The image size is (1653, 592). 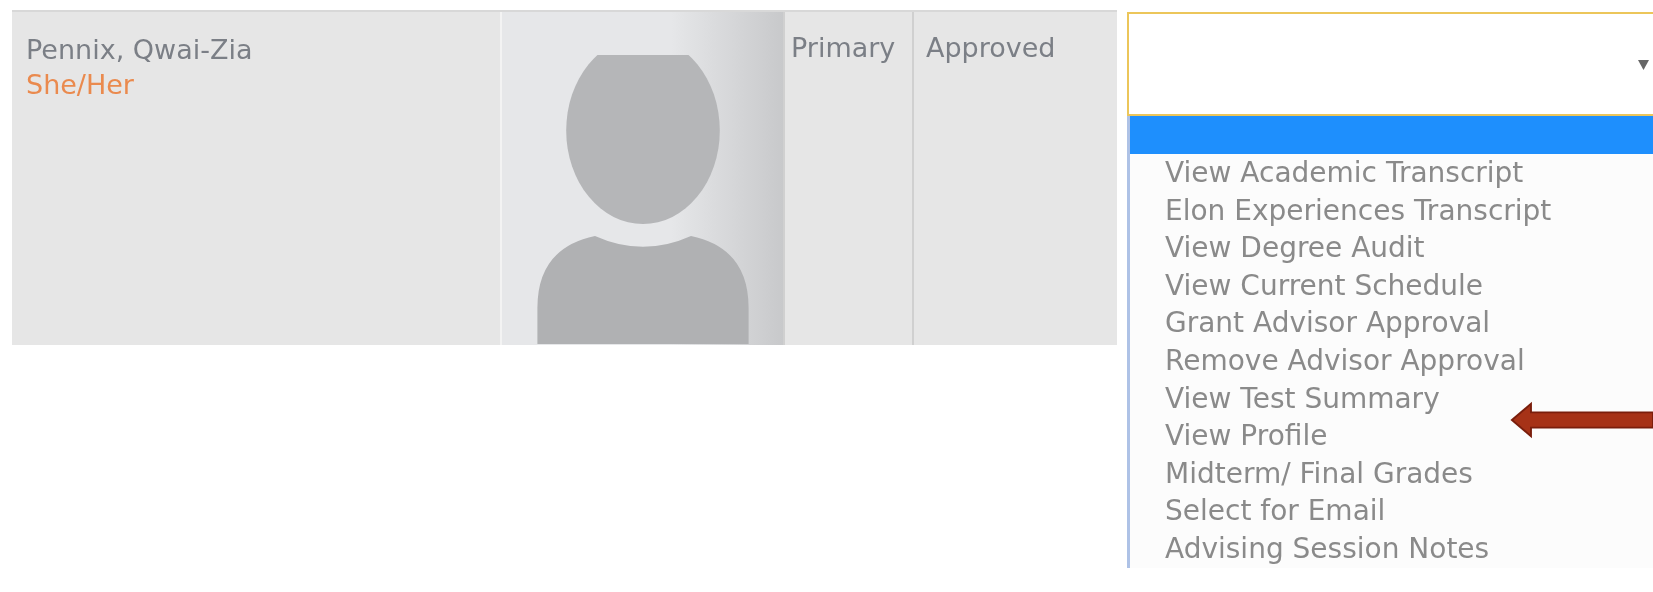 I want to click on dropdown-option: Grant Advisor Approval, so click(x=1328, y=323).